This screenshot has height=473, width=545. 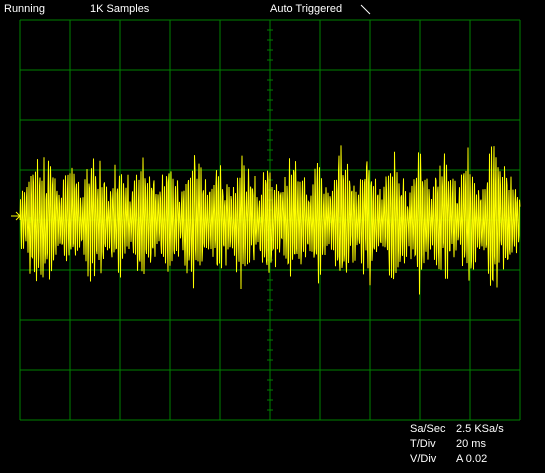 I want to click on readout-label: Sa/Sec, so click(x=428, y=429).